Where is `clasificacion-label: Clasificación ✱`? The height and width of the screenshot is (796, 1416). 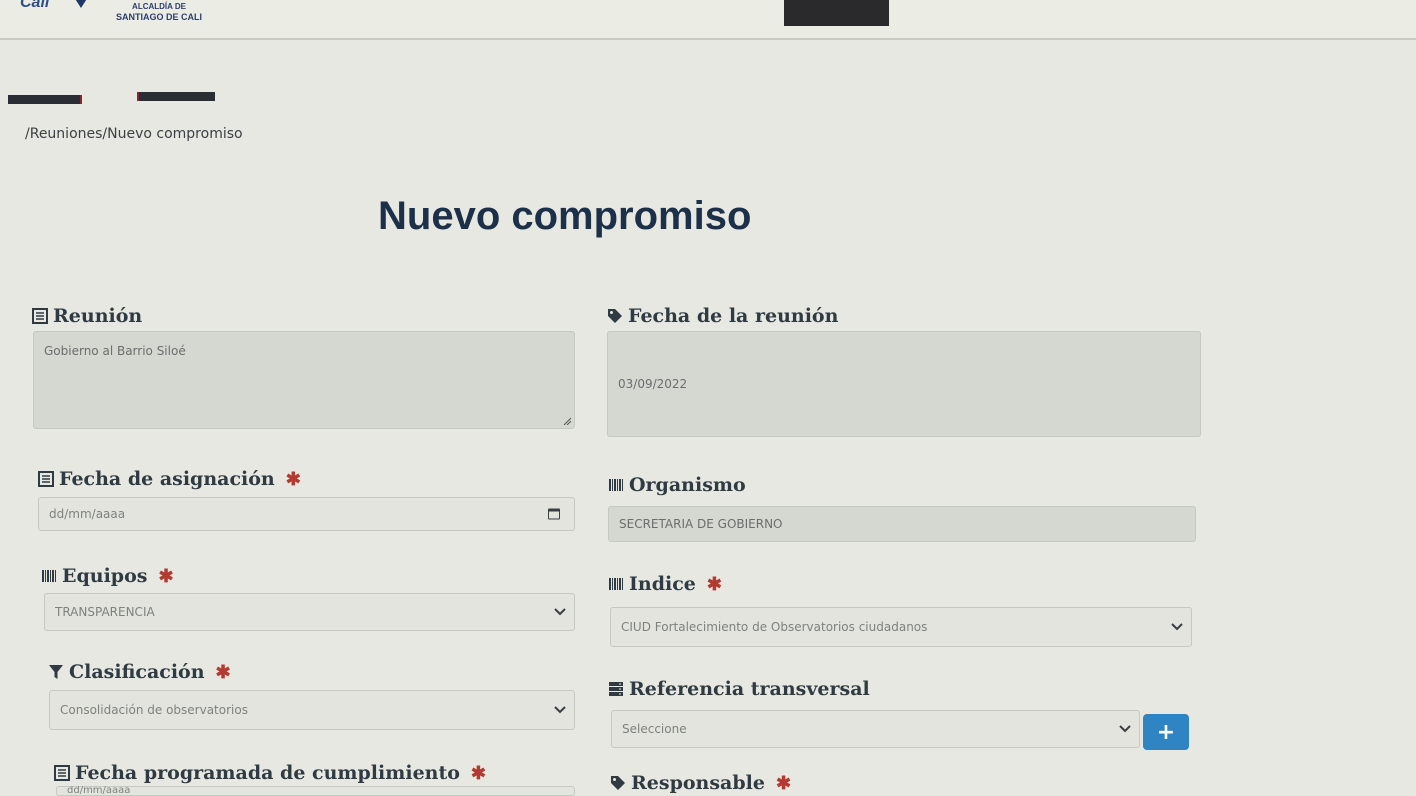 clasificacion-label: Clasificación ✱ is located at coordinates (139, 672).